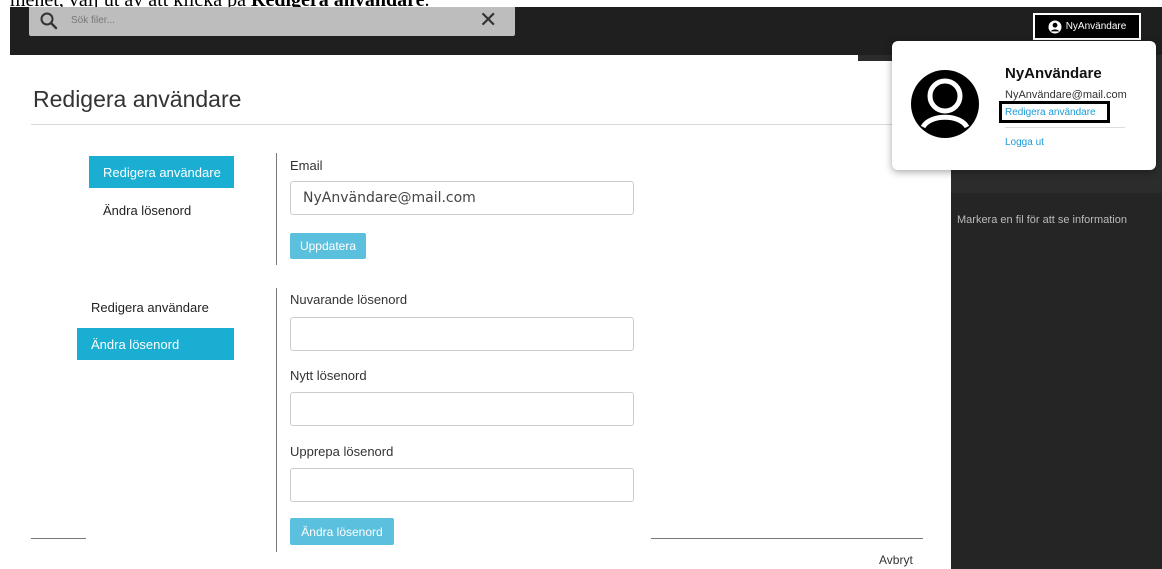 The width and height of the screenshot is (1162, 569). Describe the element at coordinates (1096, 26) in the screenshot. I see `user-menu-label: NyAnvändare` at that location.